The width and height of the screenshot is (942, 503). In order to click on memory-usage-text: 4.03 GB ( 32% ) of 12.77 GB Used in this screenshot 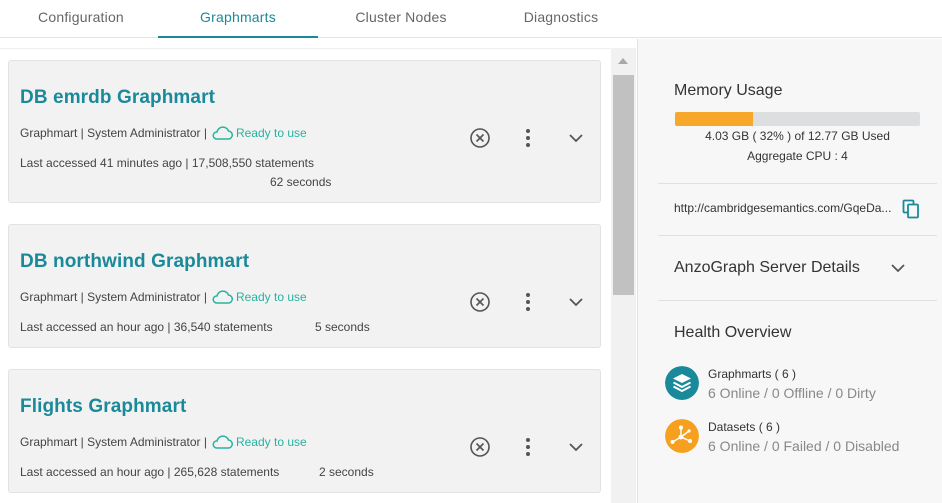, I will do `click(797, 136)`.